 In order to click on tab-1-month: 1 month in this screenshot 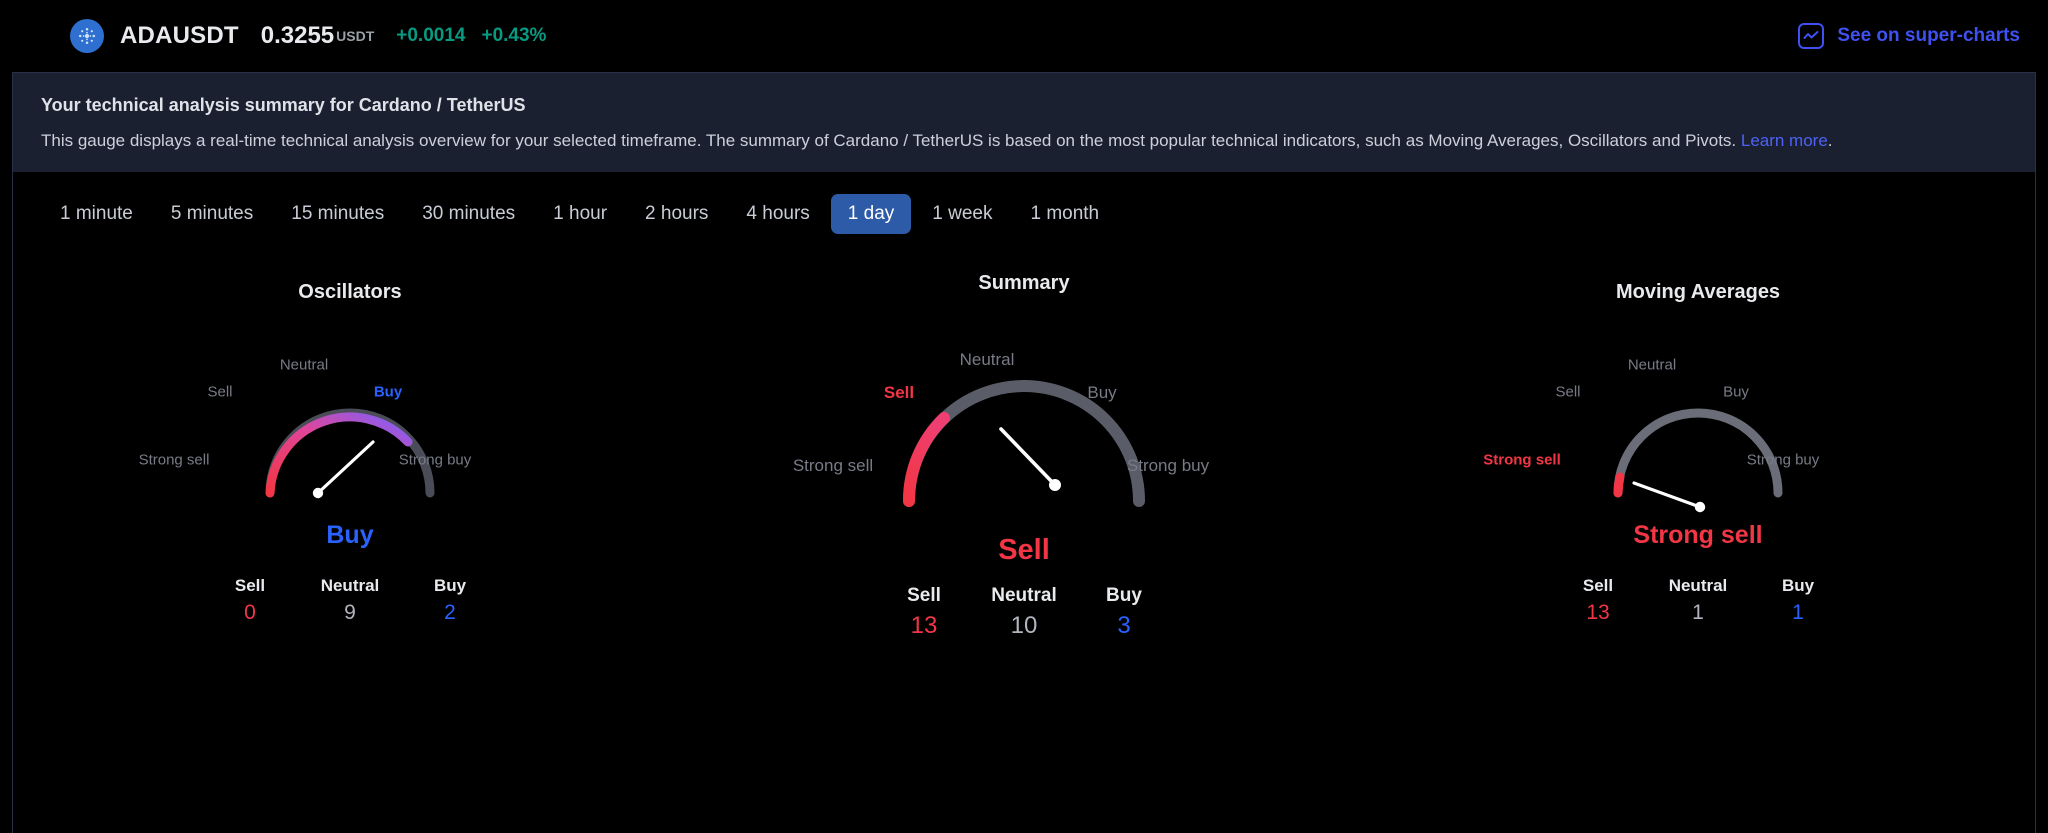, I will do `click(1064, 214)`.